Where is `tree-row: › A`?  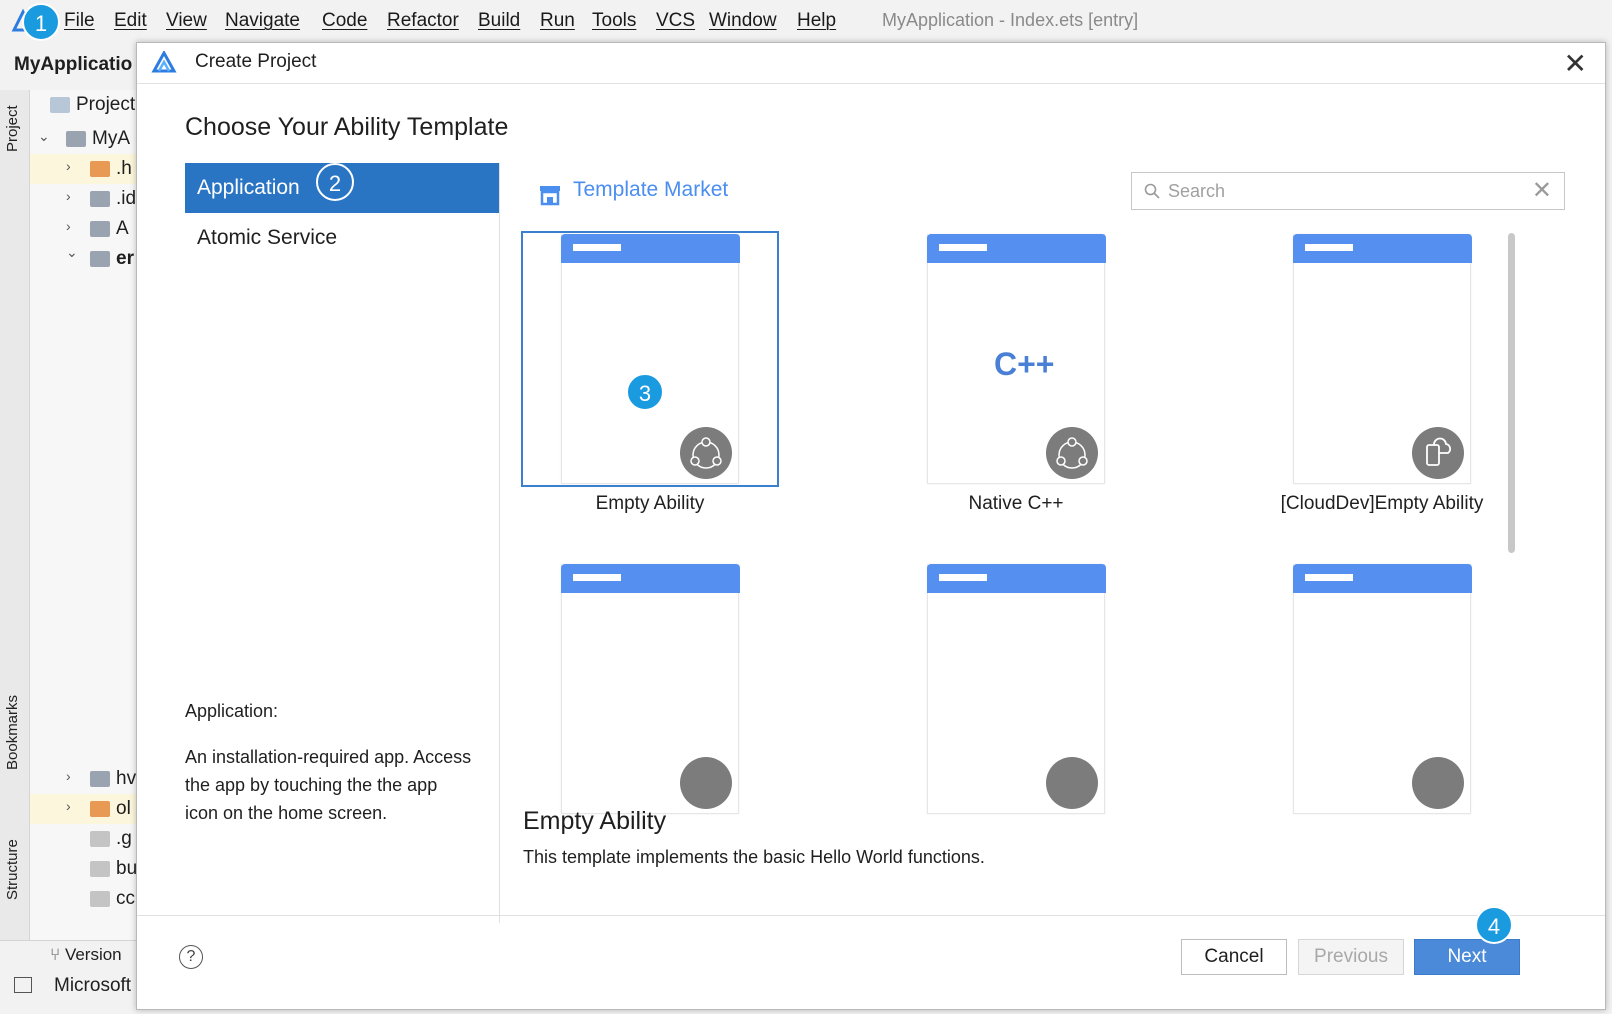 tree-row: › A is located at coordinates (85, 229).